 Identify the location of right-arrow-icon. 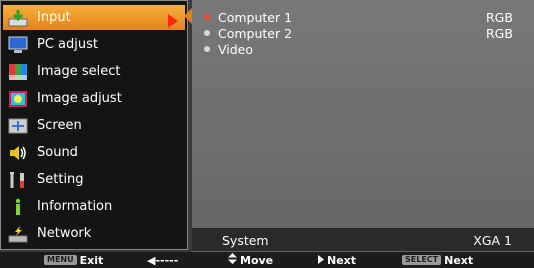
(321, 260).